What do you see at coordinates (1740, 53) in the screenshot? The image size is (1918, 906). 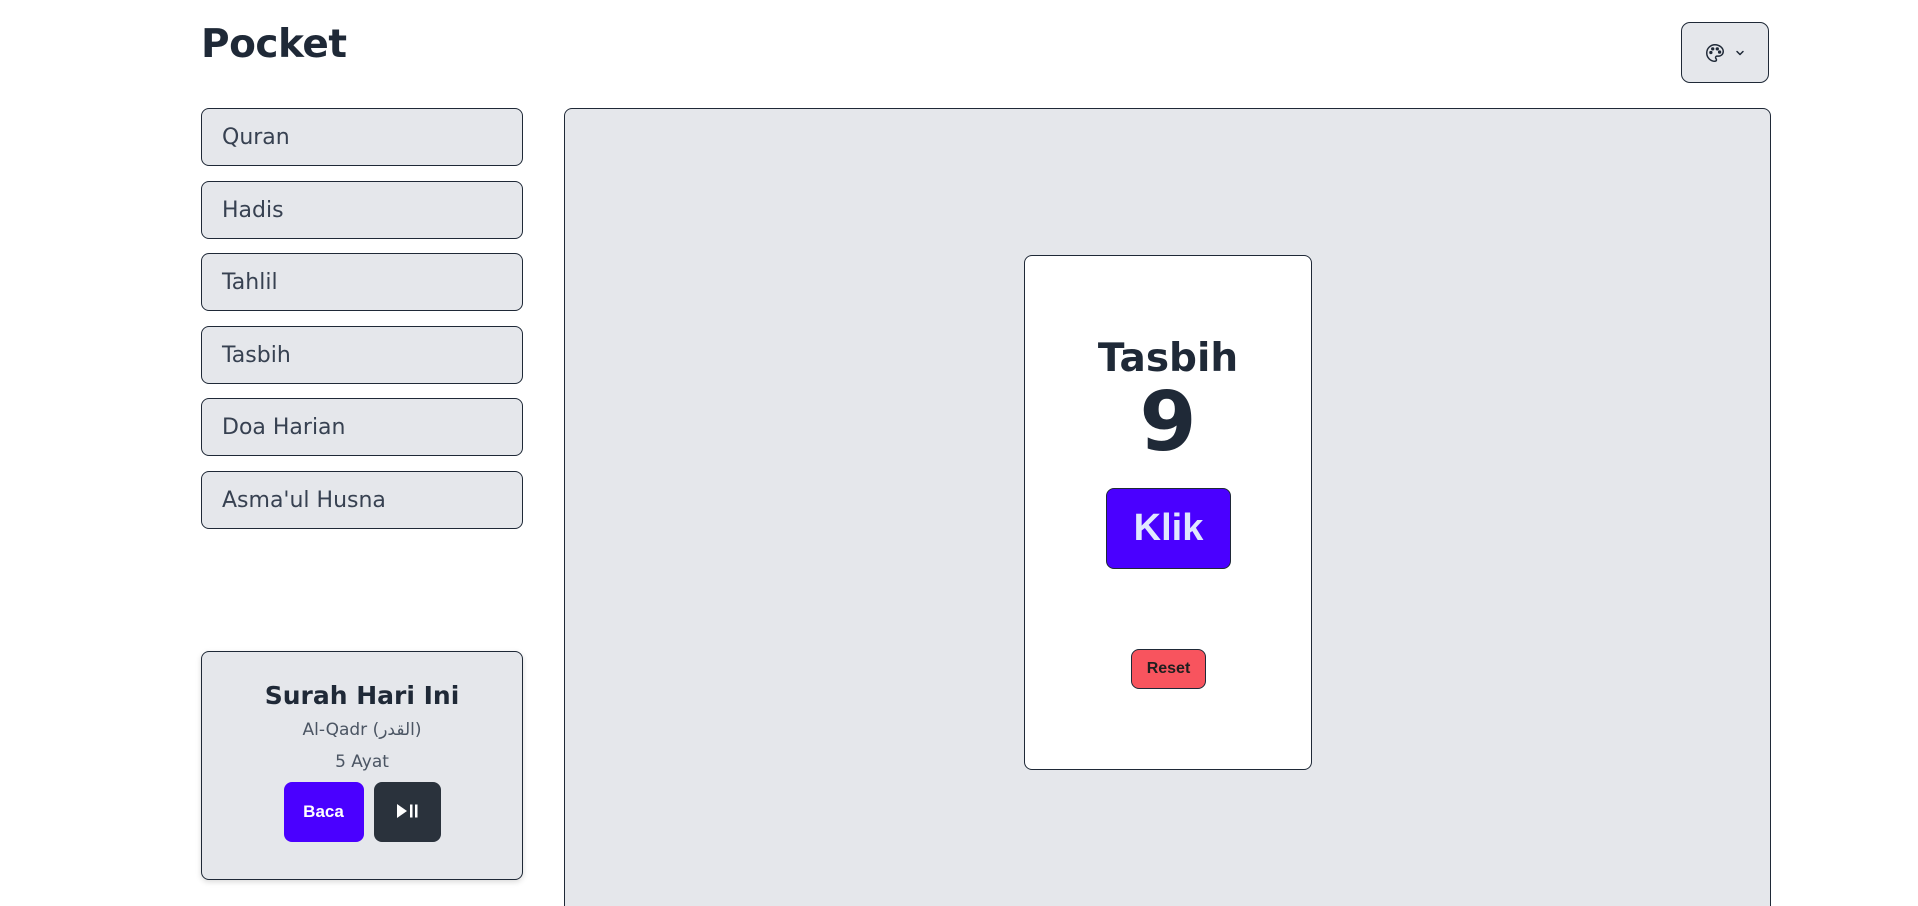 I see `chevron-down-icon` at bounding box center [1740, 53].